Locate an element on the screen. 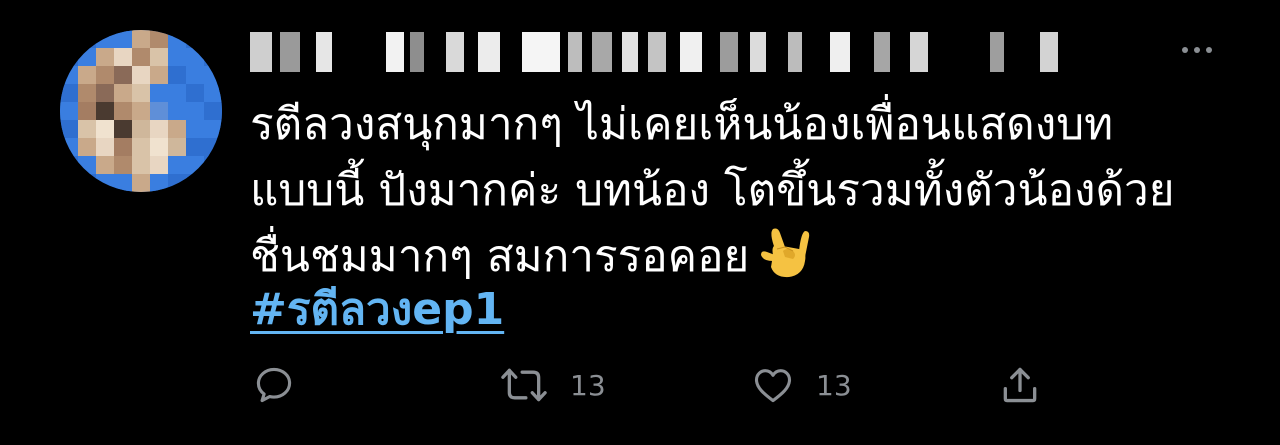 This screenshot has height=445, width=1280. love-you-gesture-emoji is located at coordinates (785, 253).